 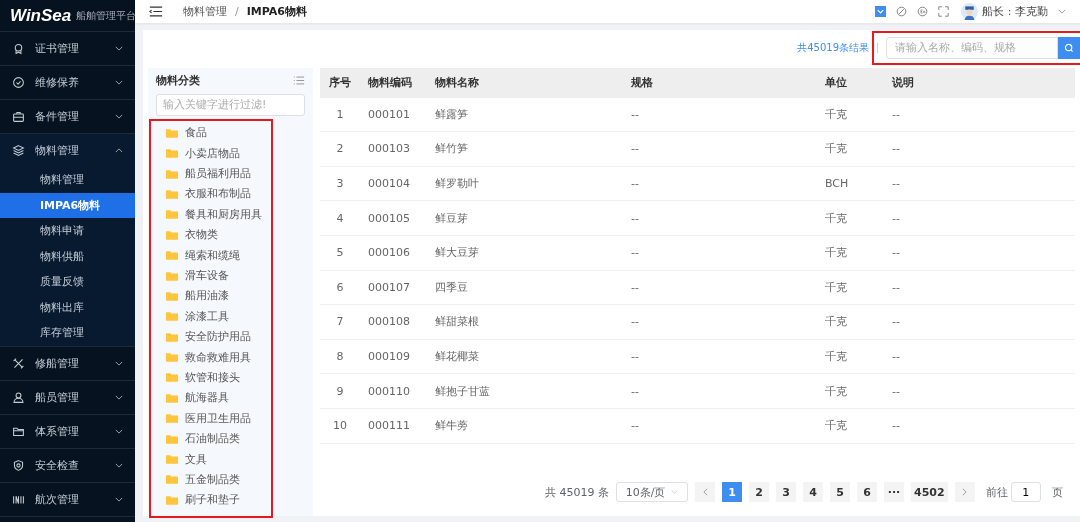 What do you see at coordinates (212, 153) in the screenshot?
I see `category-item: 小卖店物品` at bounding box center [212, 153].